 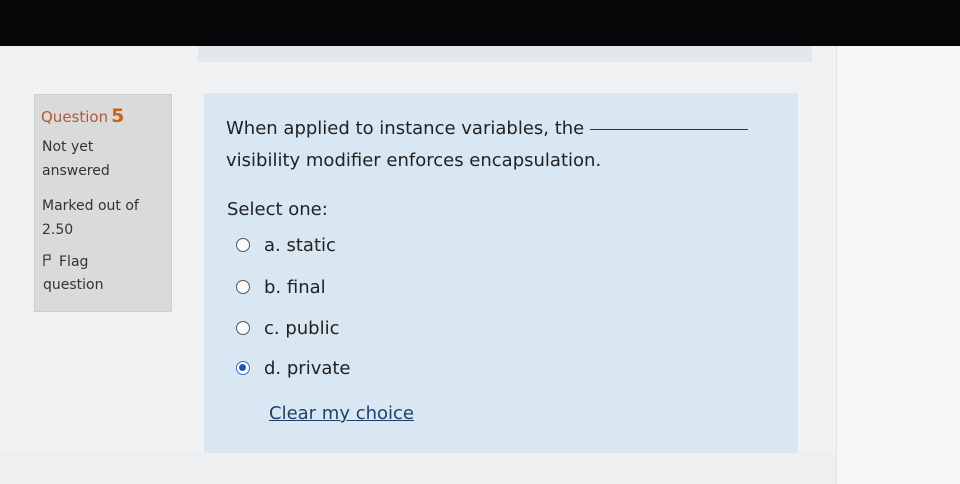 What do you see at coordinates (76, 159) in the screenshot?
I see `question-state: Not yet answered` at bounding box center [76, 159].